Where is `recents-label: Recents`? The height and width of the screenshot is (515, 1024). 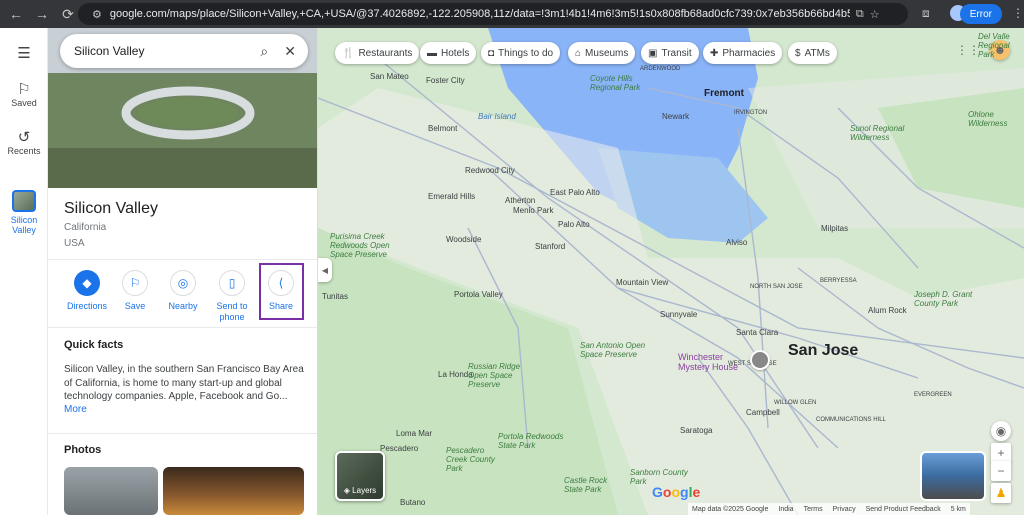 recents-label: Recents is located at coordinates (24, 151).